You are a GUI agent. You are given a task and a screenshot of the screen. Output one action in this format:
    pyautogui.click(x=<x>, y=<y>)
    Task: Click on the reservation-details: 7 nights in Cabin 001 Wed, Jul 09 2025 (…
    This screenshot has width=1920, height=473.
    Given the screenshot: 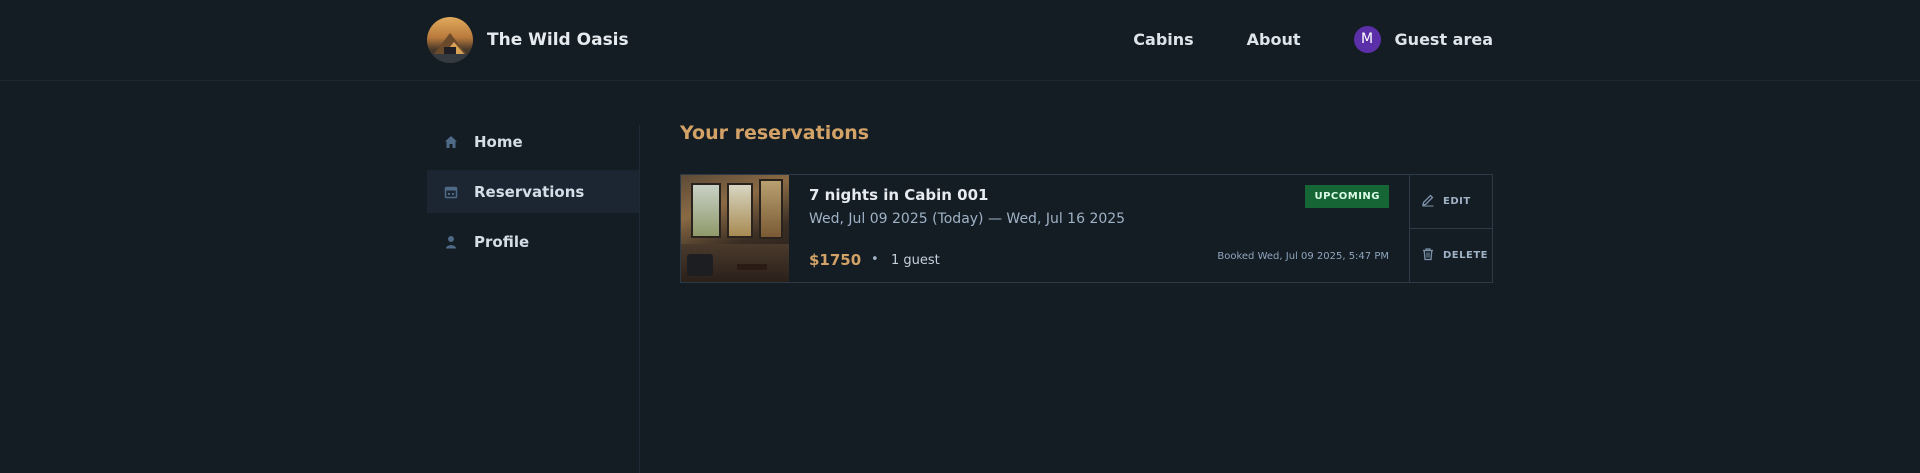 What is the action you would take?
    pyautogui.click(x=1099, y=228)
    